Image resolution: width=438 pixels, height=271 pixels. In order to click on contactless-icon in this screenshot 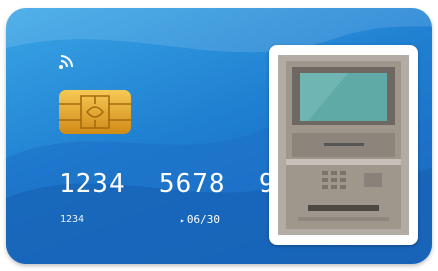, I will do `click(66, 62)`.